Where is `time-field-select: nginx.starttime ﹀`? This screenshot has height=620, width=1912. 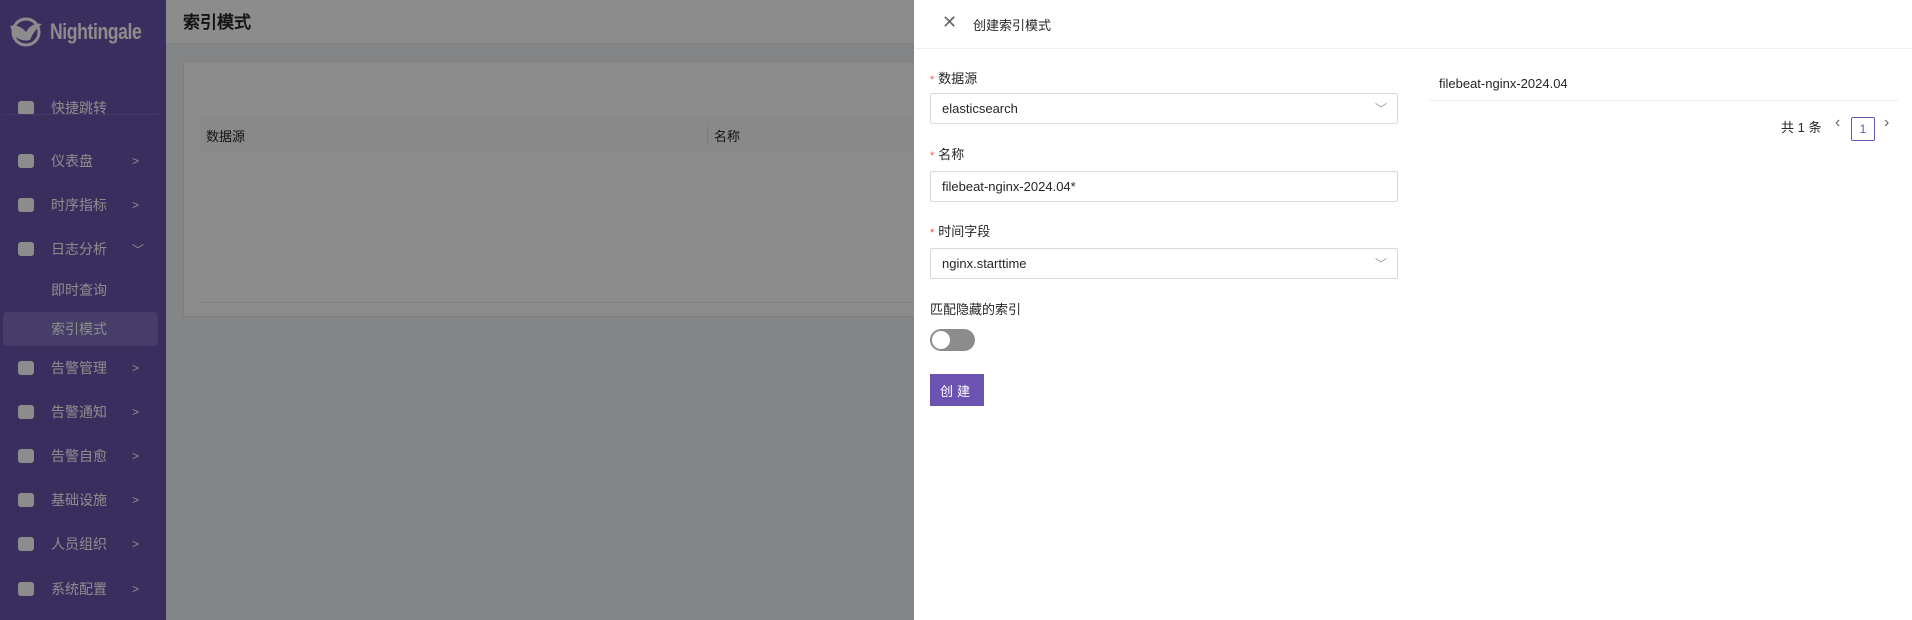
time-field-select: nginx.starttime ﹀ is located at coordinates (1164, 263).